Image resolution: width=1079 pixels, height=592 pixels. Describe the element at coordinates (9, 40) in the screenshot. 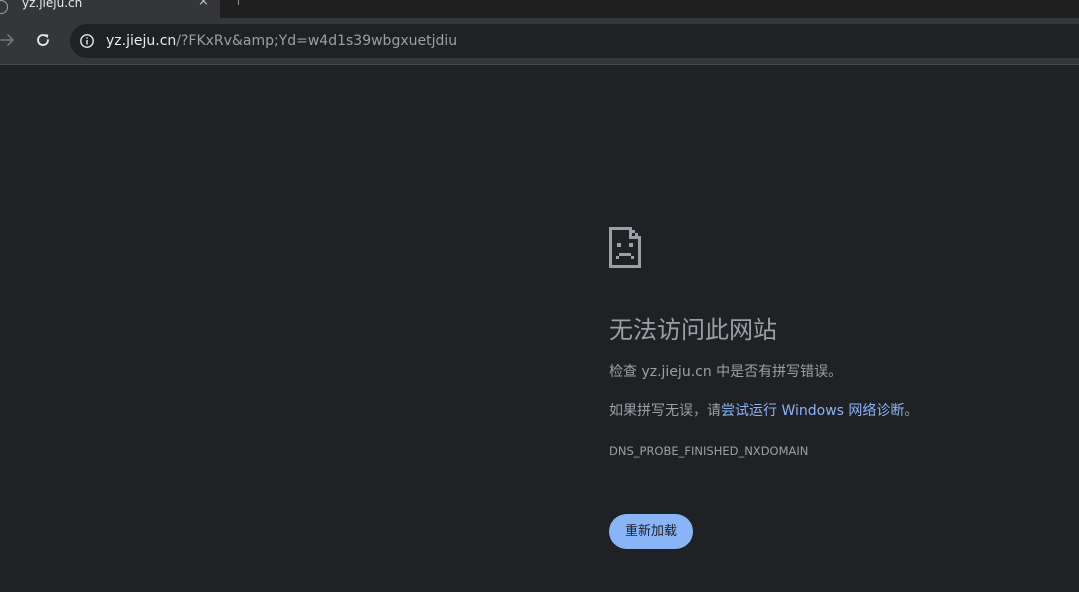

I see `arrow-forward-icon` at that location.